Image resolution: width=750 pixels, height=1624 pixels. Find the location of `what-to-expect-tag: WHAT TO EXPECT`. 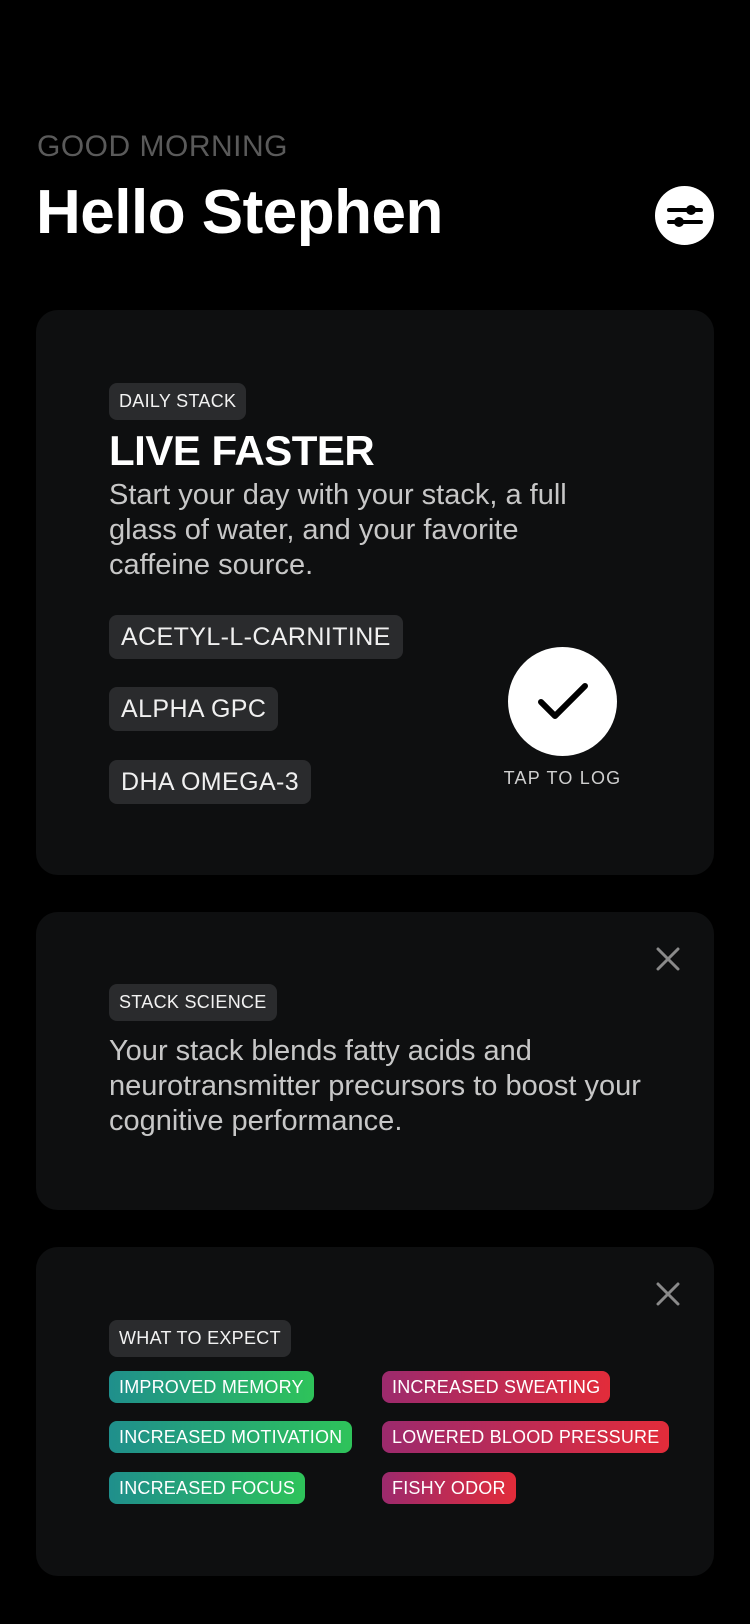

what-to-expect-tag: WHAT TO EXPECT is located at coordinates (200, 1338).